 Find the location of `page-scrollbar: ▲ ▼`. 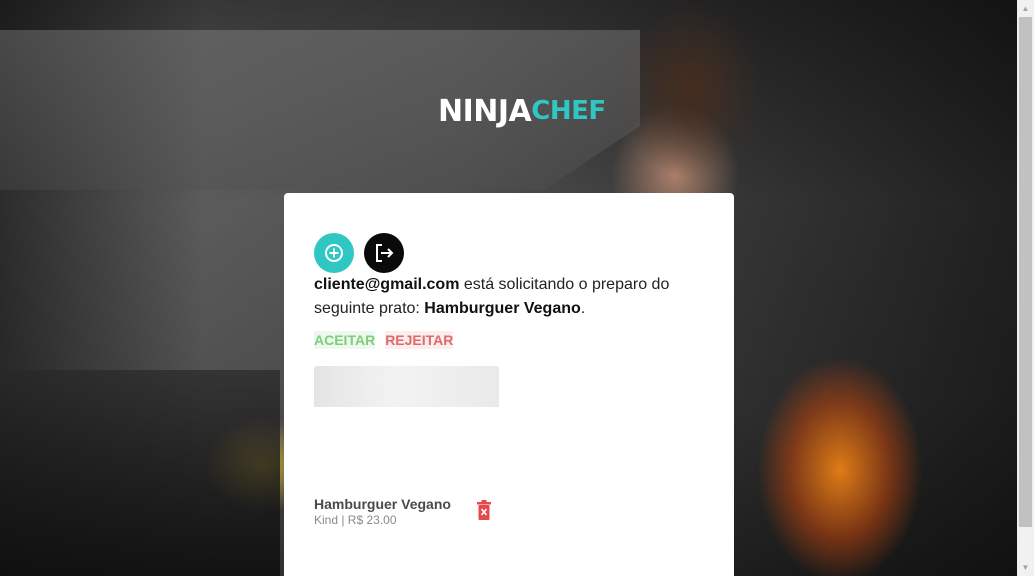

page-scrollbar: ▲ ▼ is located at coordinates (1025, 288).